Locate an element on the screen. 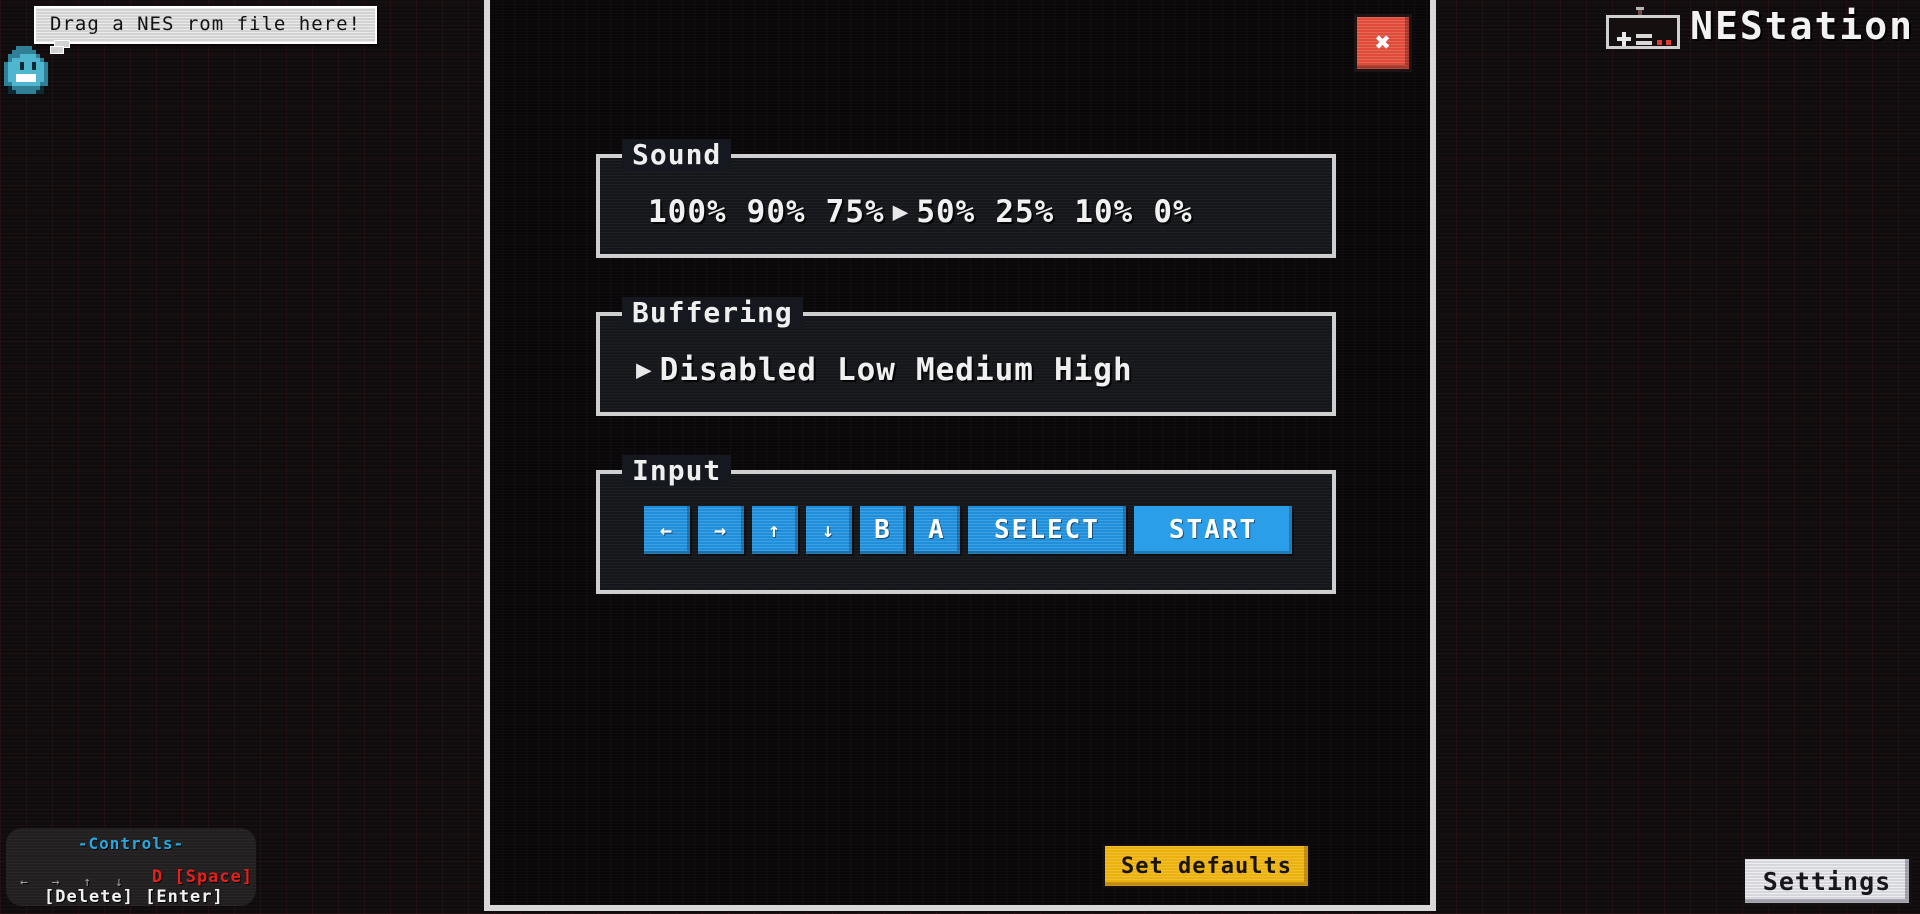 The image size is (1920, 914). input-key-select: SELECT is located at coordinates (1047, 530).